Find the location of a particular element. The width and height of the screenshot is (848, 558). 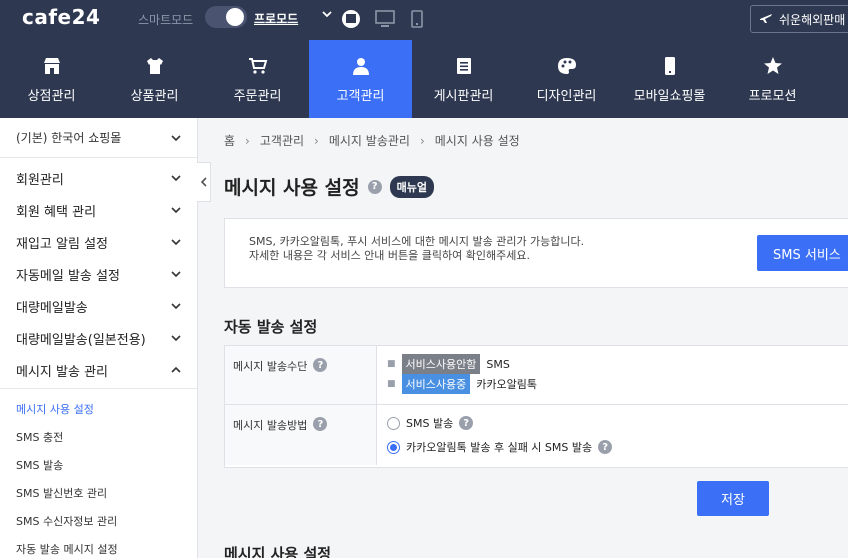

nav-label: 프로모션 is located at coordinates (772, 96).